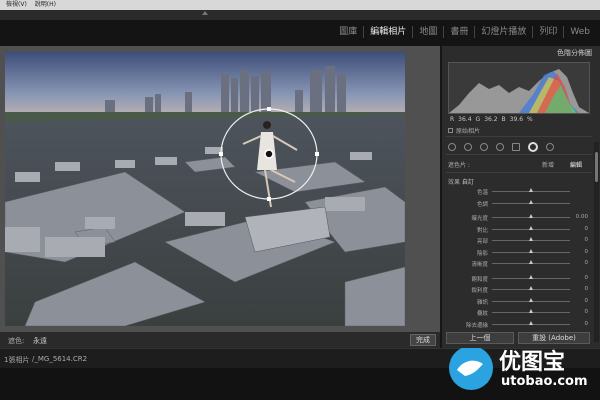 Image resolution: width=600 pixels, height=400 pixels. Describe the element at coordinates (519, 229) in the screenshot. I see `slider-row: 對比 0` at that location.